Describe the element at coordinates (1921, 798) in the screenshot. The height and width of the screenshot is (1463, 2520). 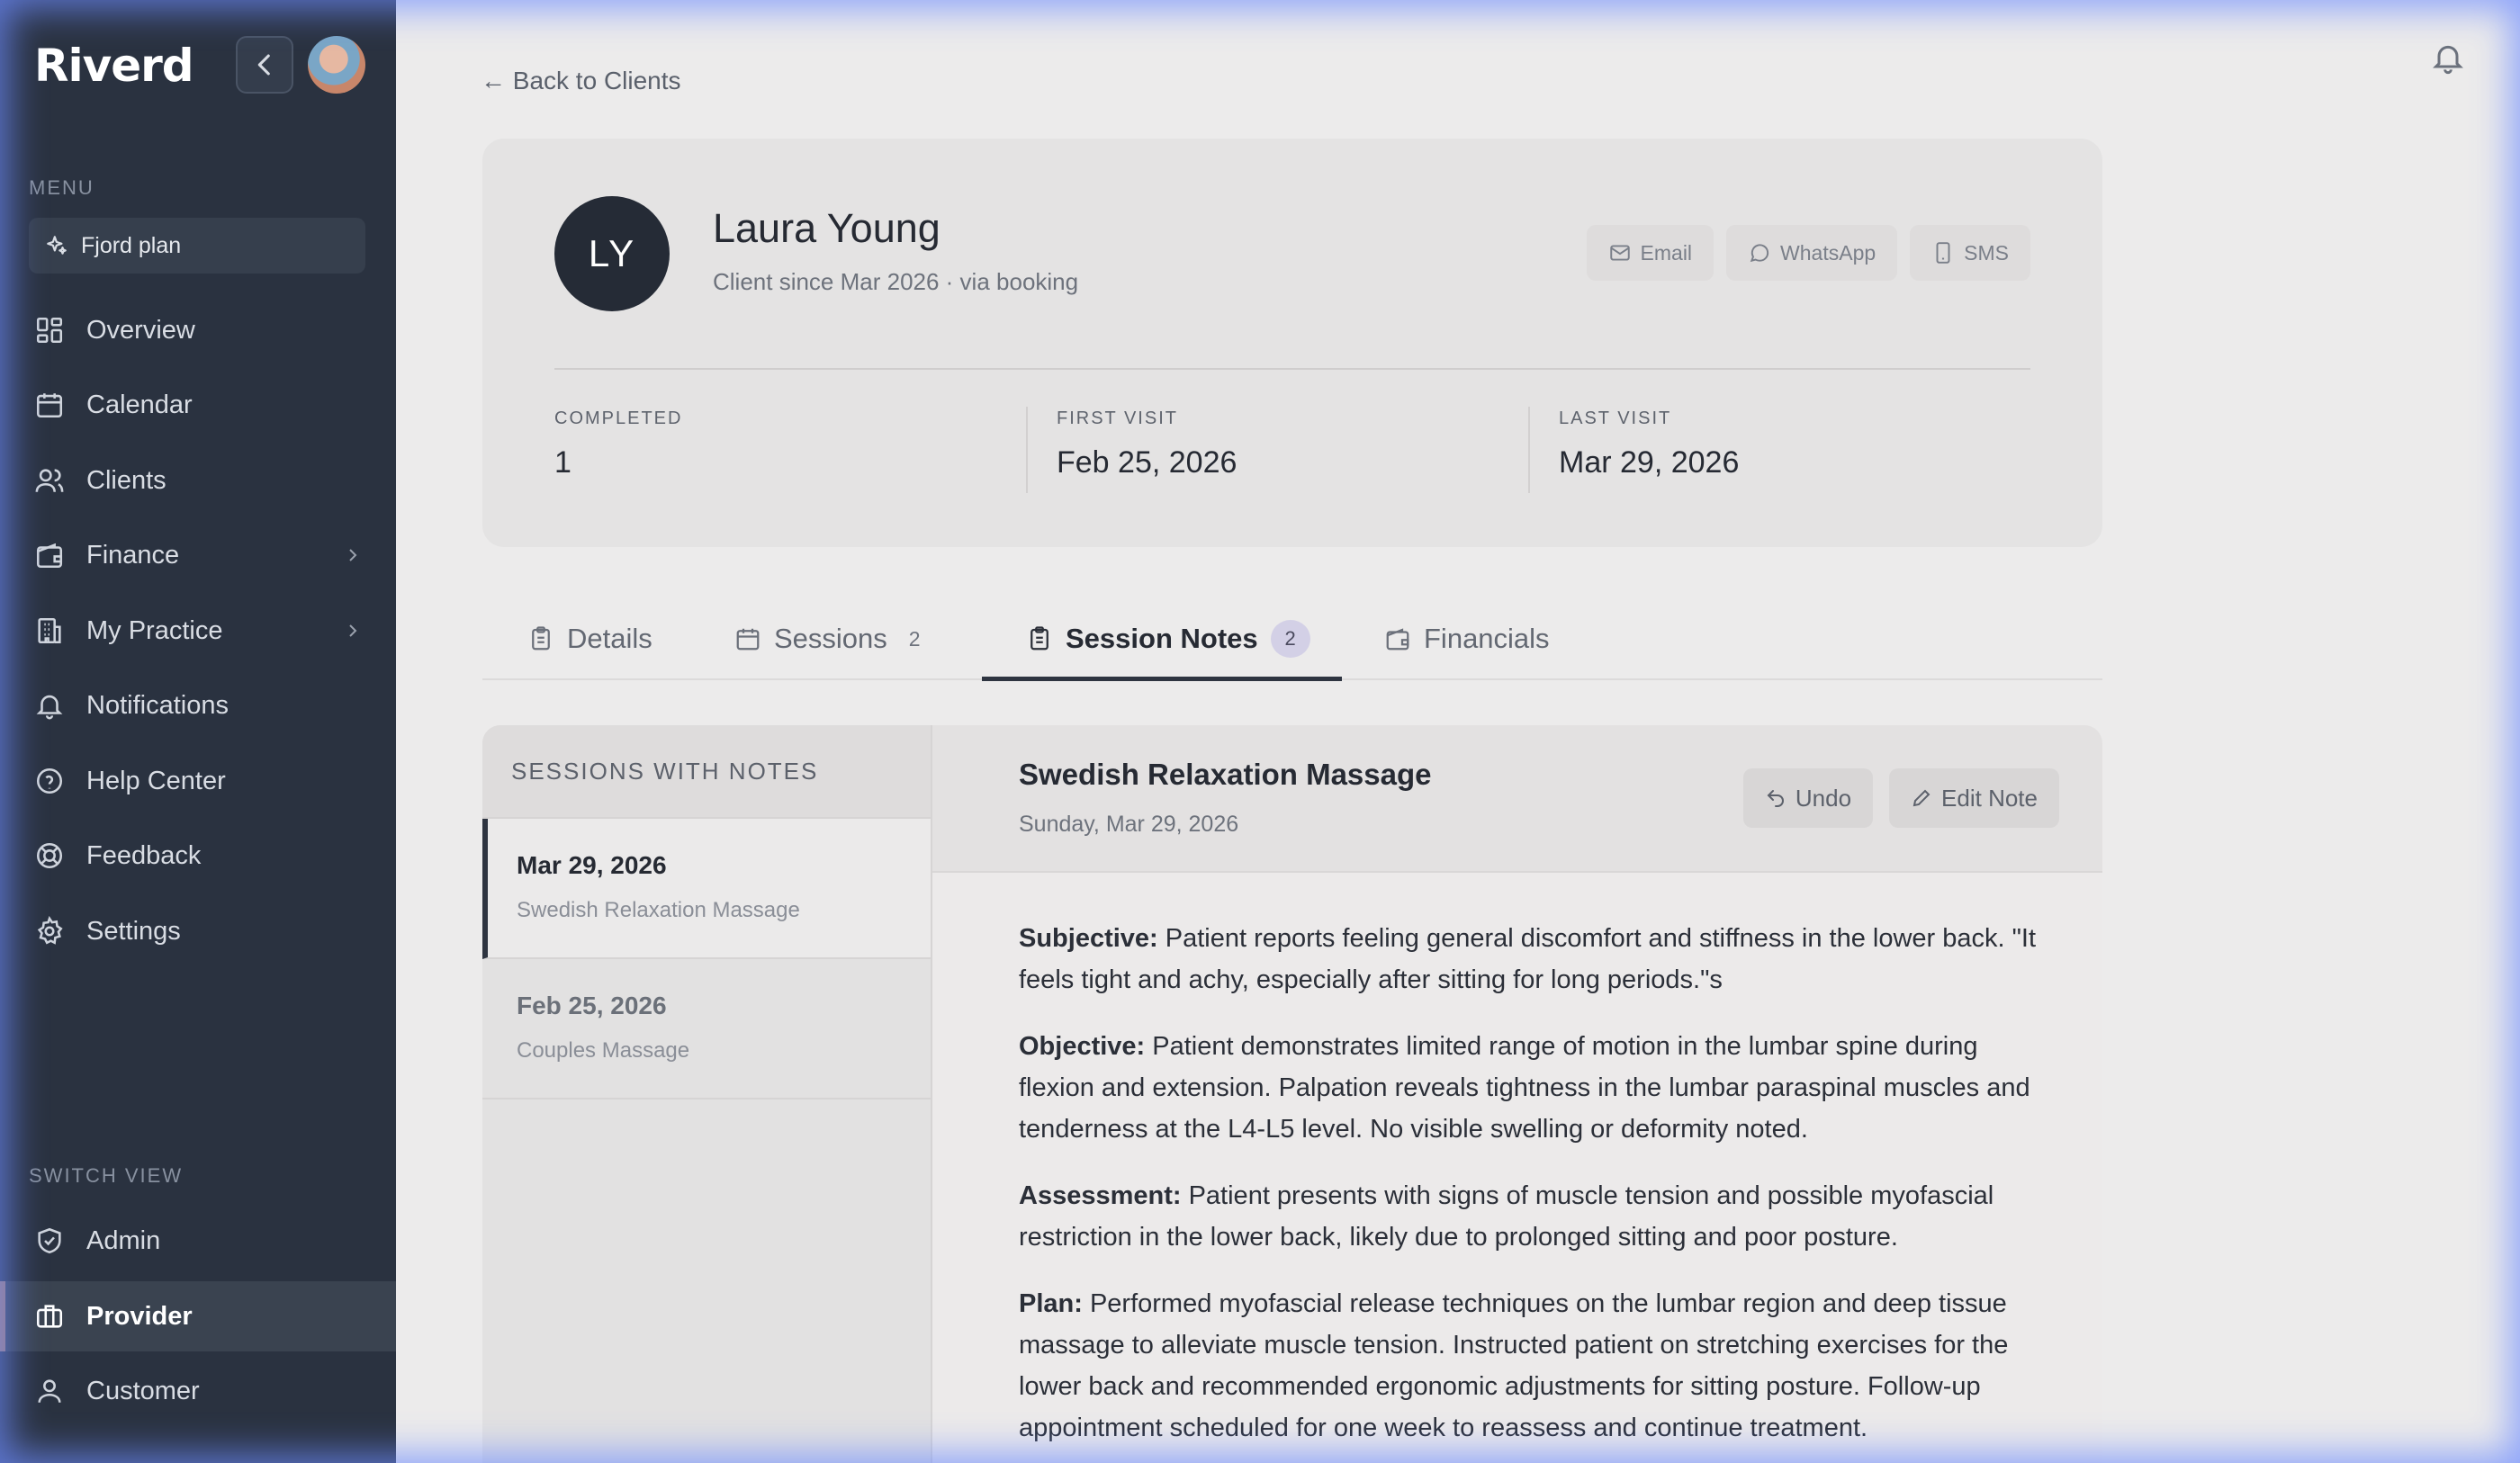
I see `pencil-icon` at that location.